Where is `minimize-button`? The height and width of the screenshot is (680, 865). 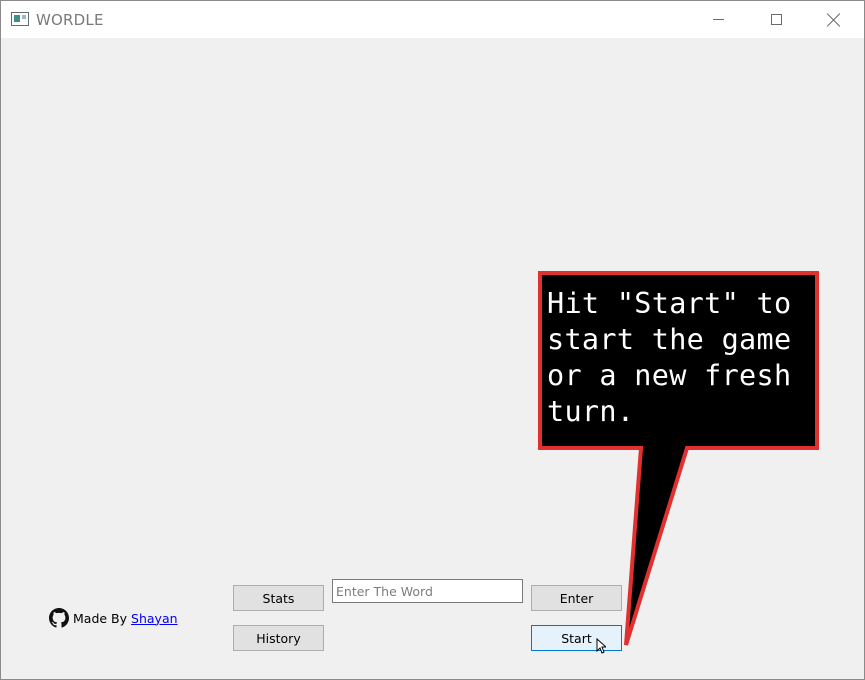
minimize-button is located at coordinates (718, 19).